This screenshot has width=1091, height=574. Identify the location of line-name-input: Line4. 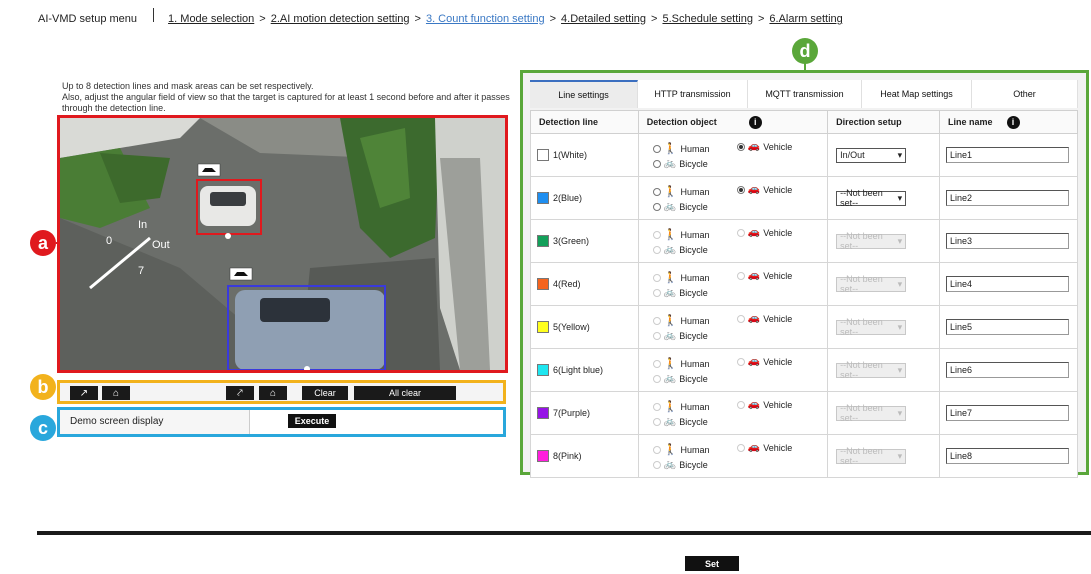
(1008, 284).